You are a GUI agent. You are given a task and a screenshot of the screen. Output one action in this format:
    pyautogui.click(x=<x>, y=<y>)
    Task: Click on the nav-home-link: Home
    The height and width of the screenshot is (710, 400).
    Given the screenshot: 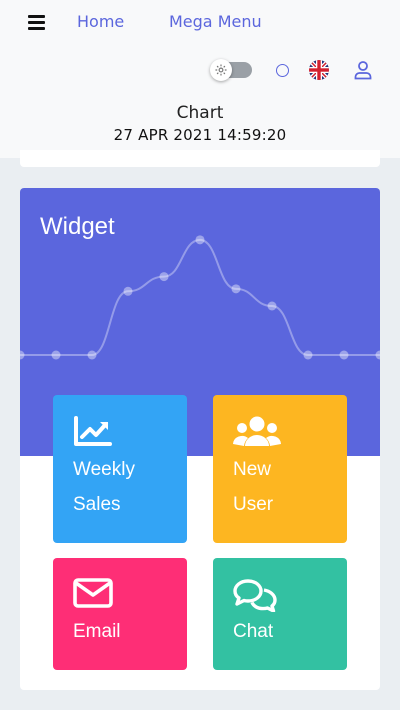 What is the action you would take?
    pyautogui.click(x=100, y=21)
    